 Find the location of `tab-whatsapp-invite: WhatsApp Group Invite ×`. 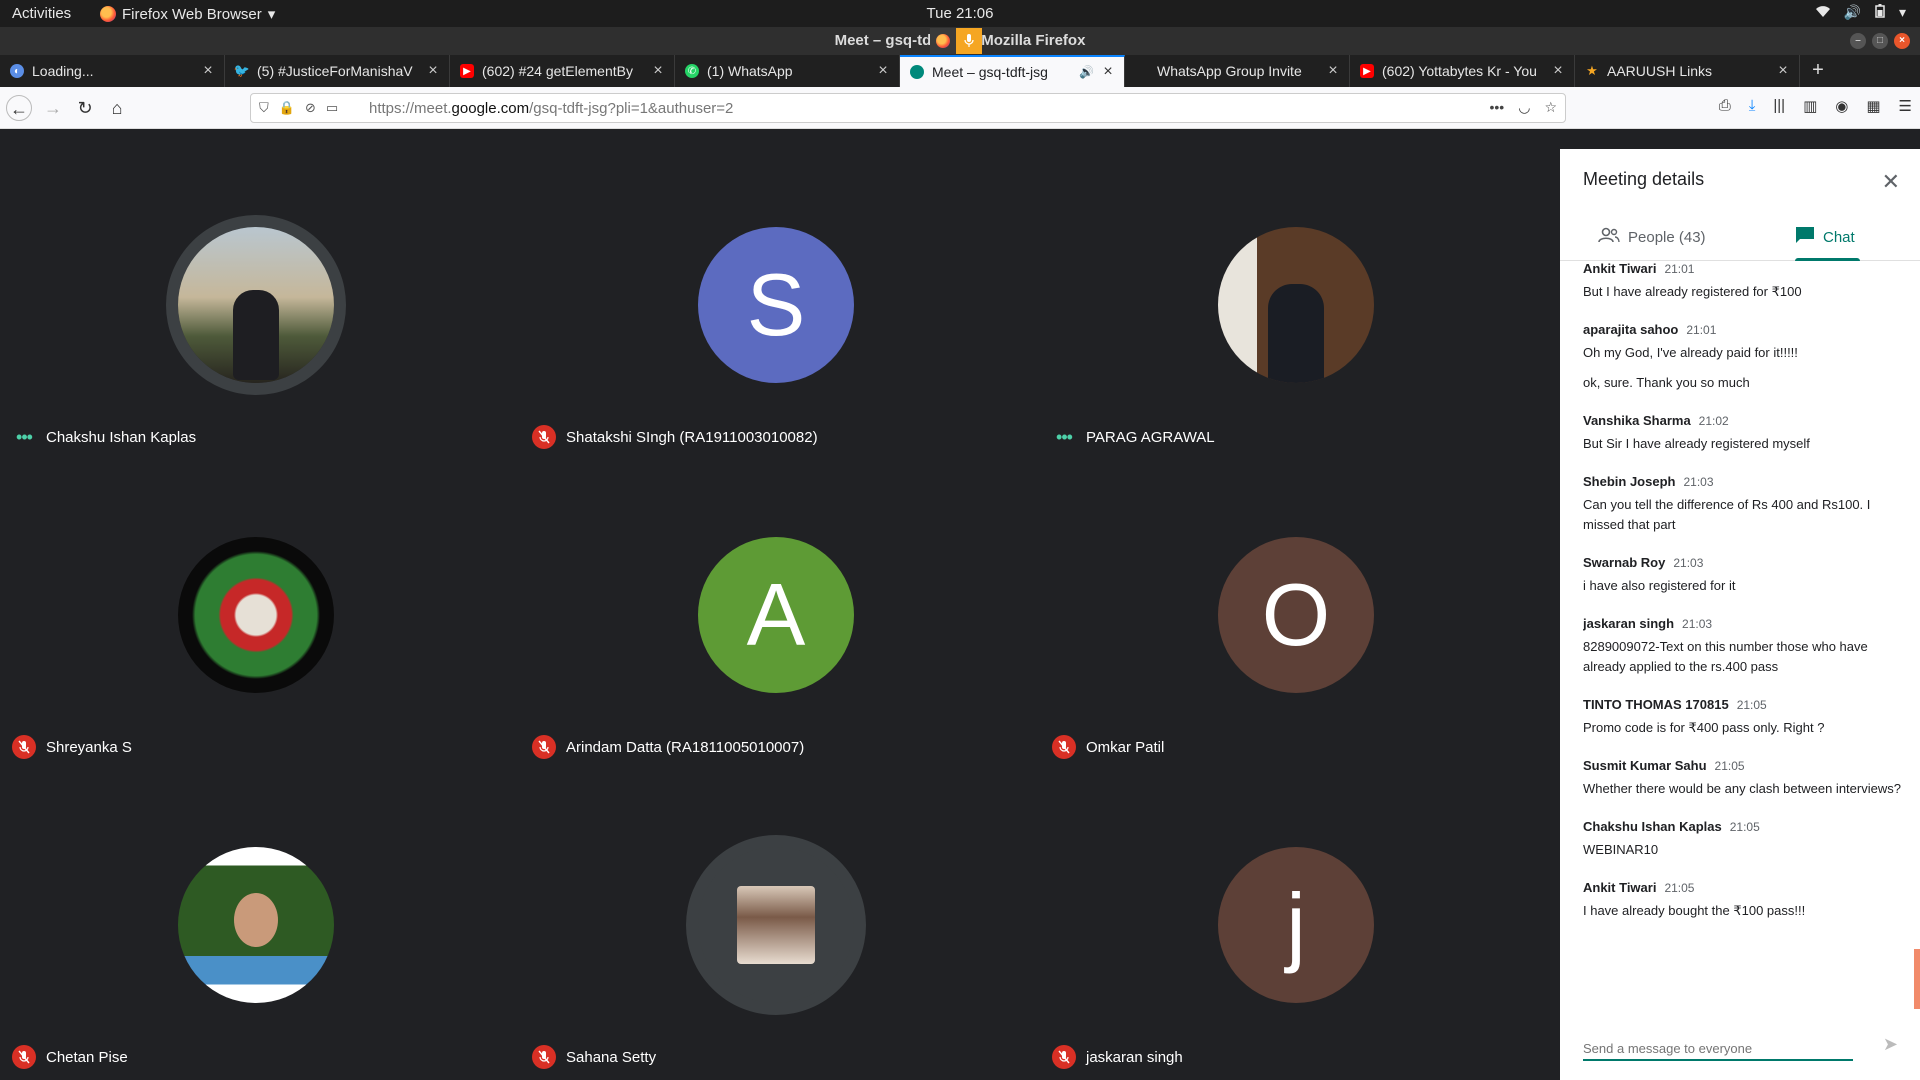

tab-whatsapp-invite: WhatsApp Group Invite × is located at coordinates (1237, 71).